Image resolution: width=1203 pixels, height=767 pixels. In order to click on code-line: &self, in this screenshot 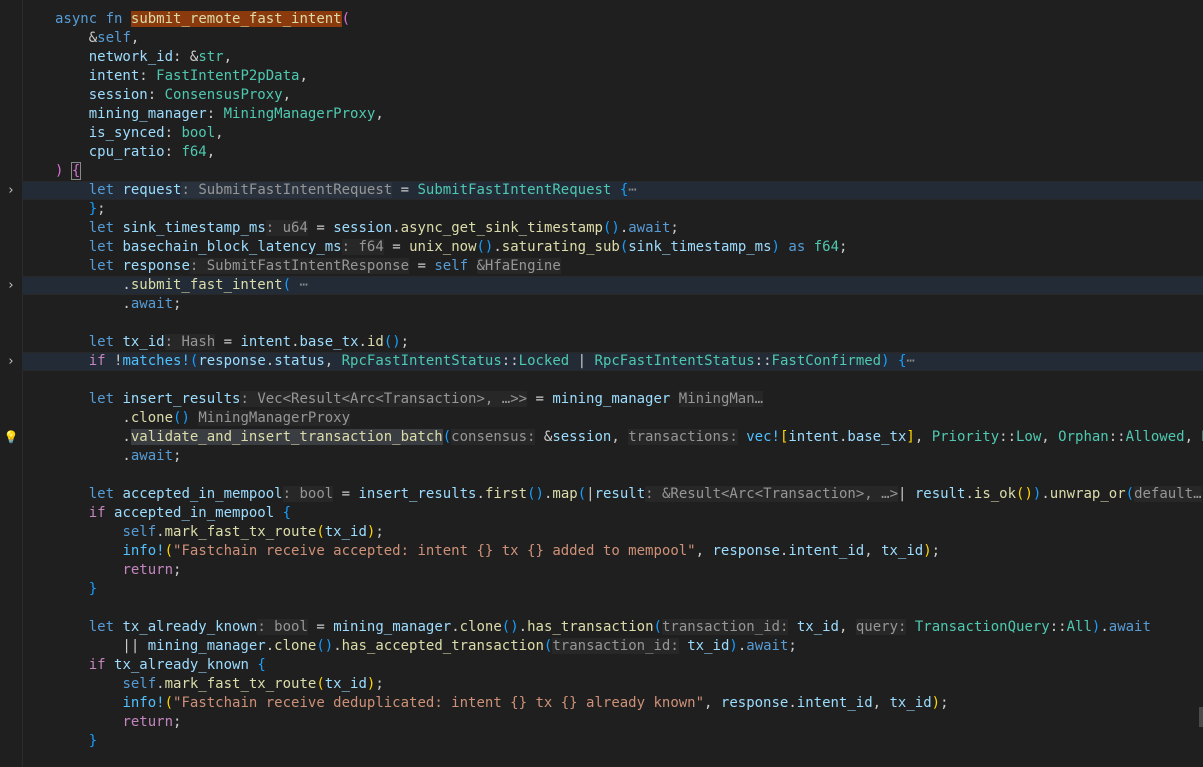, I will do `click(612, 38)`.